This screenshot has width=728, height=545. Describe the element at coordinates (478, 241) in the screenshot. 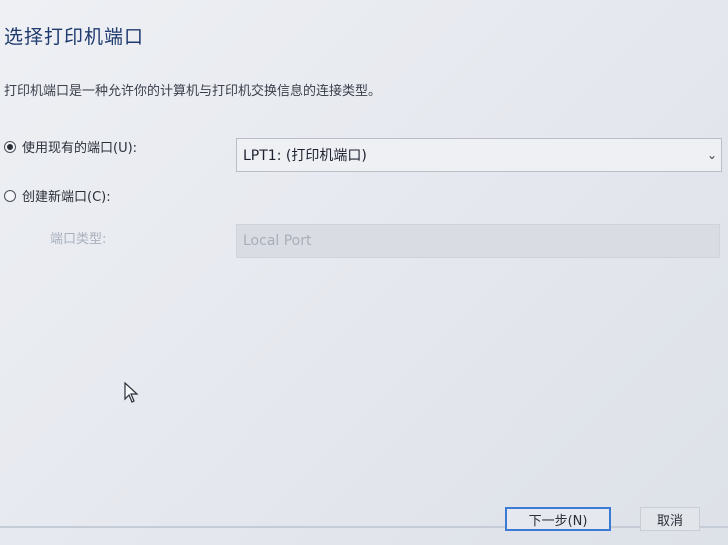

I see `port-type-select: Local Port` at that location.